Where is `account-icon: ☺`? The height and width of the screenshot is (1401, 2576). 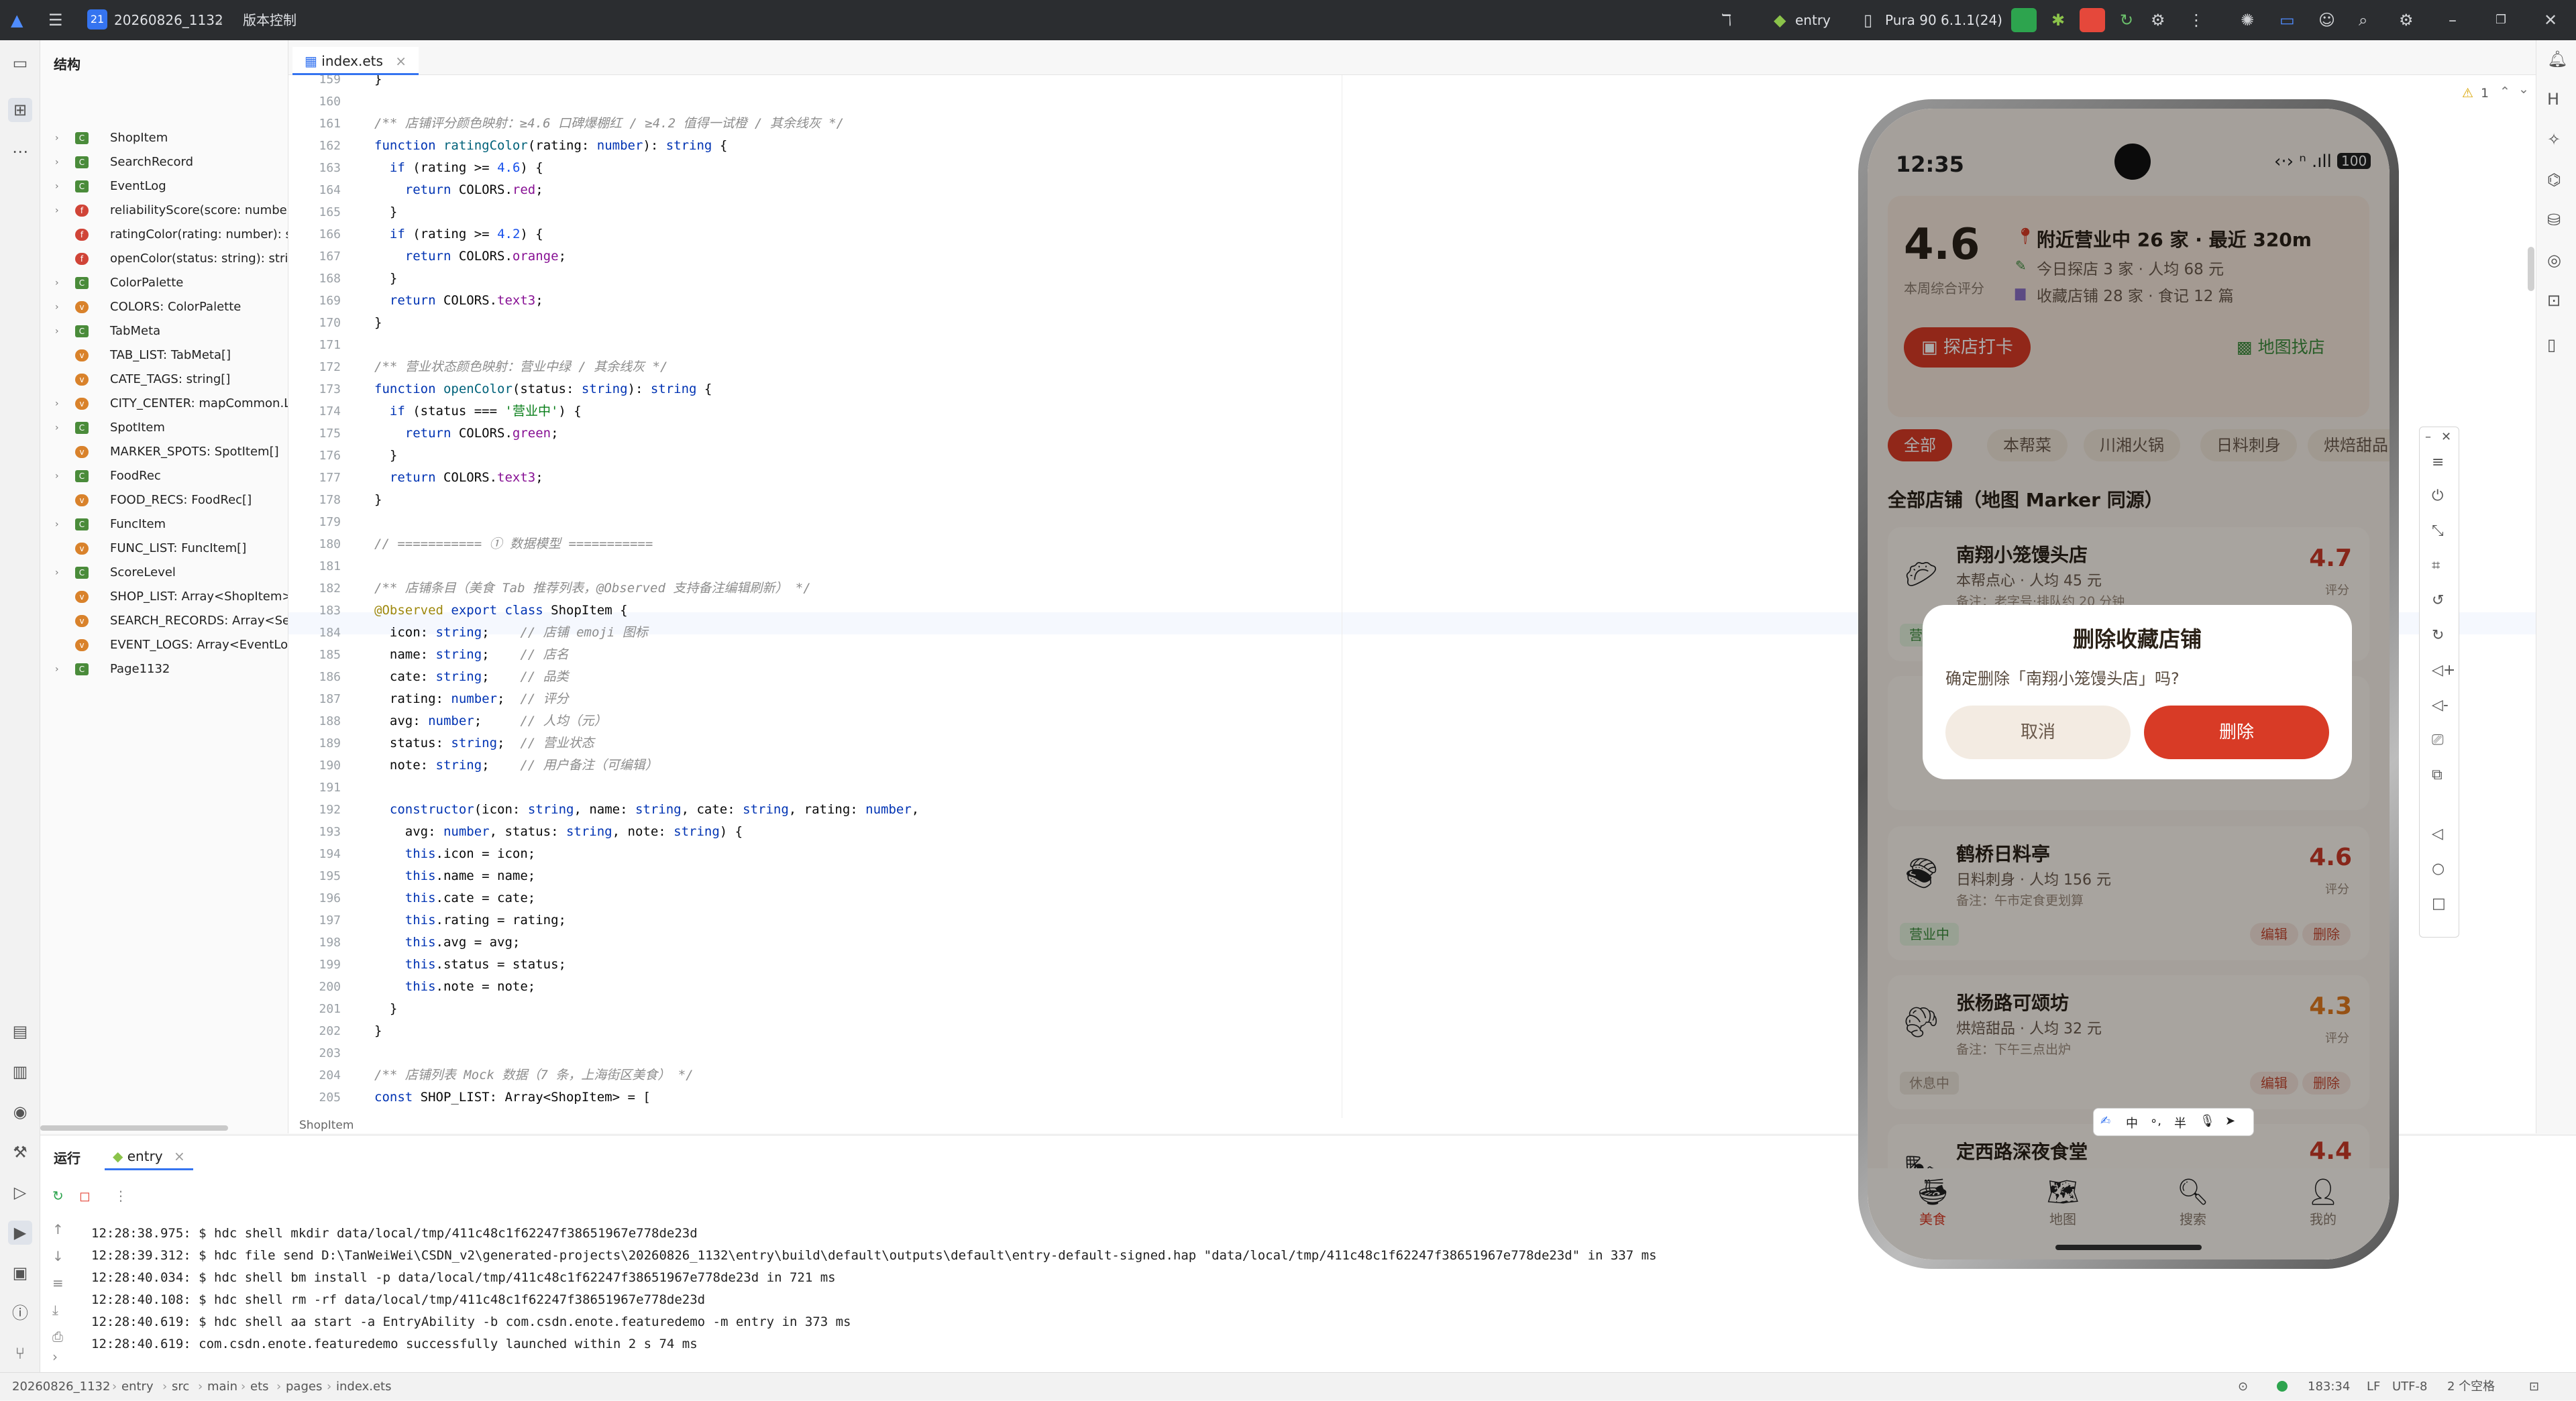
account-icon: ☺ is located at coordinates (2326, 20).